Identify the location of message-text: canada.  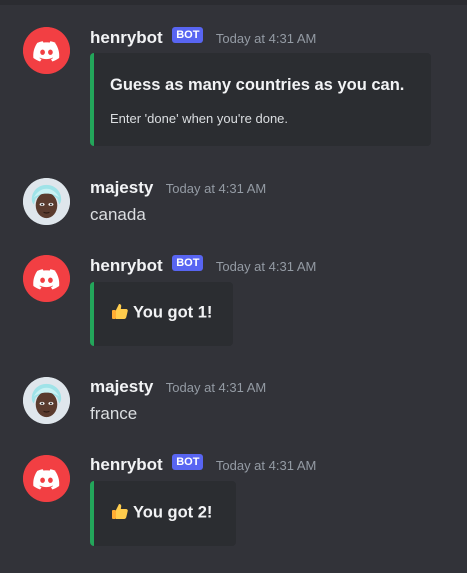
(118, 214).